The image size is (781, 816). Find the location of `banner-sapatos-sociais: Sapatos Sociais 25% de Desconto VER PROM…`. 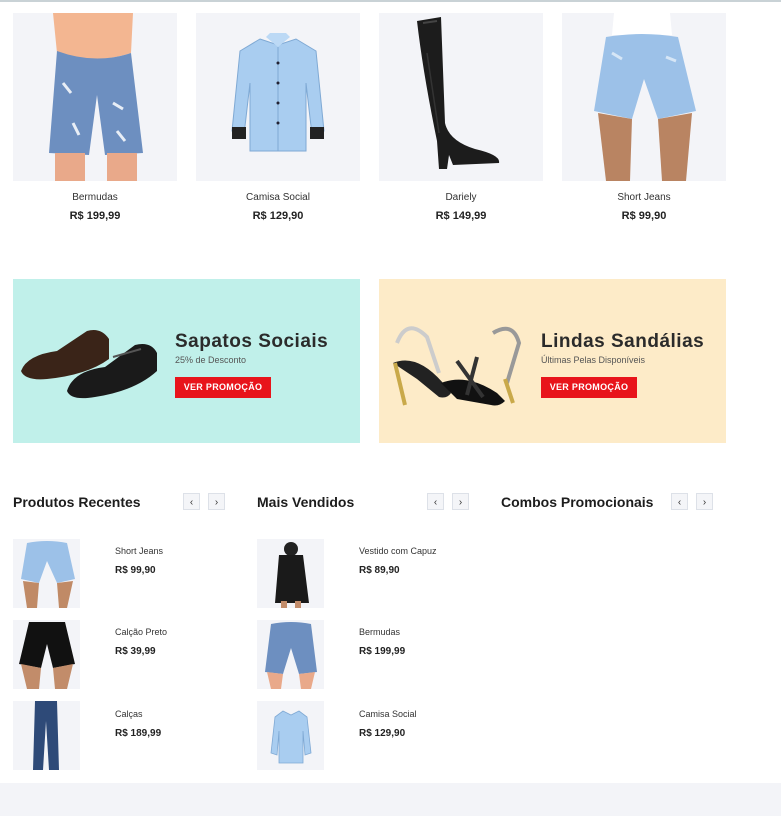

banner-sapatos-sociais: Sapatos Sociais 25% de Desconto VER PROM… is located at coordinates (186, 361).